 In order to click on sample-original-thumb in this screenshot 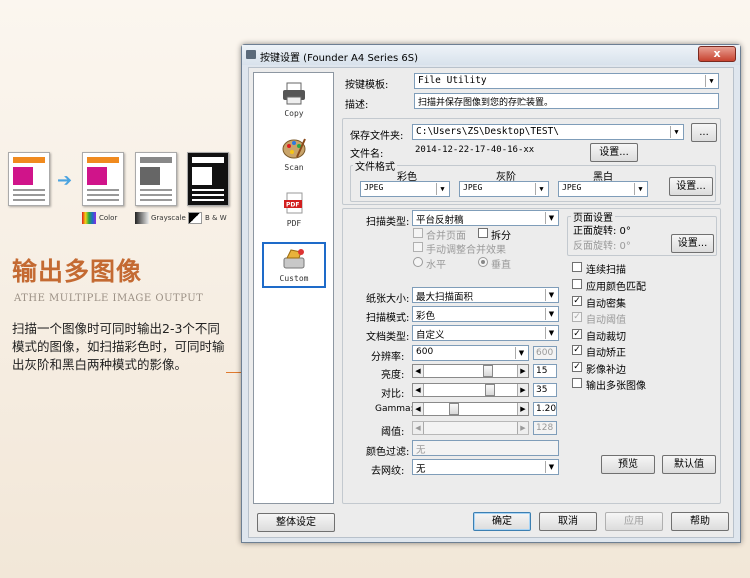, I will do `click(29, 179)`.